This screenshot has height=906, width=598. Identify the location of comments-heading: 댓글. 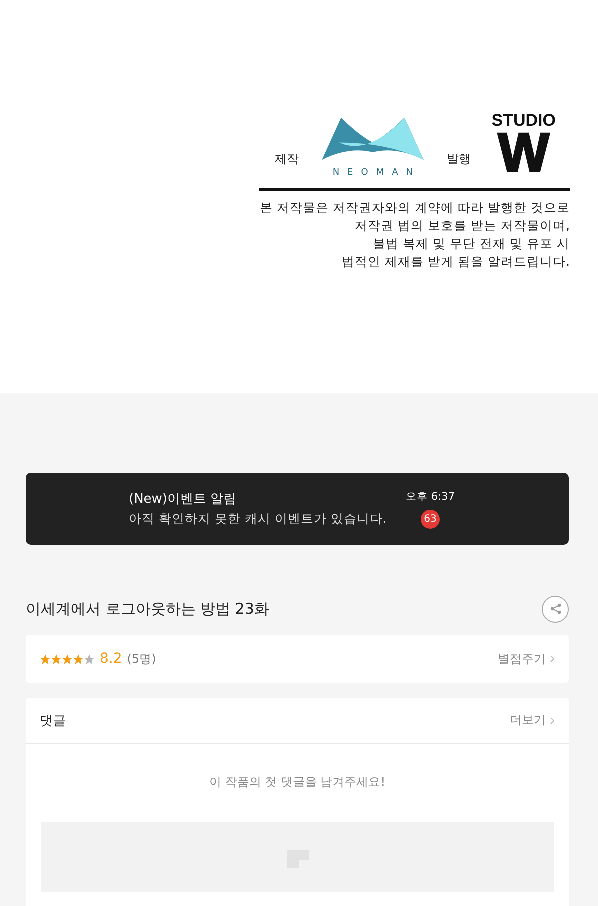
(53, 721).